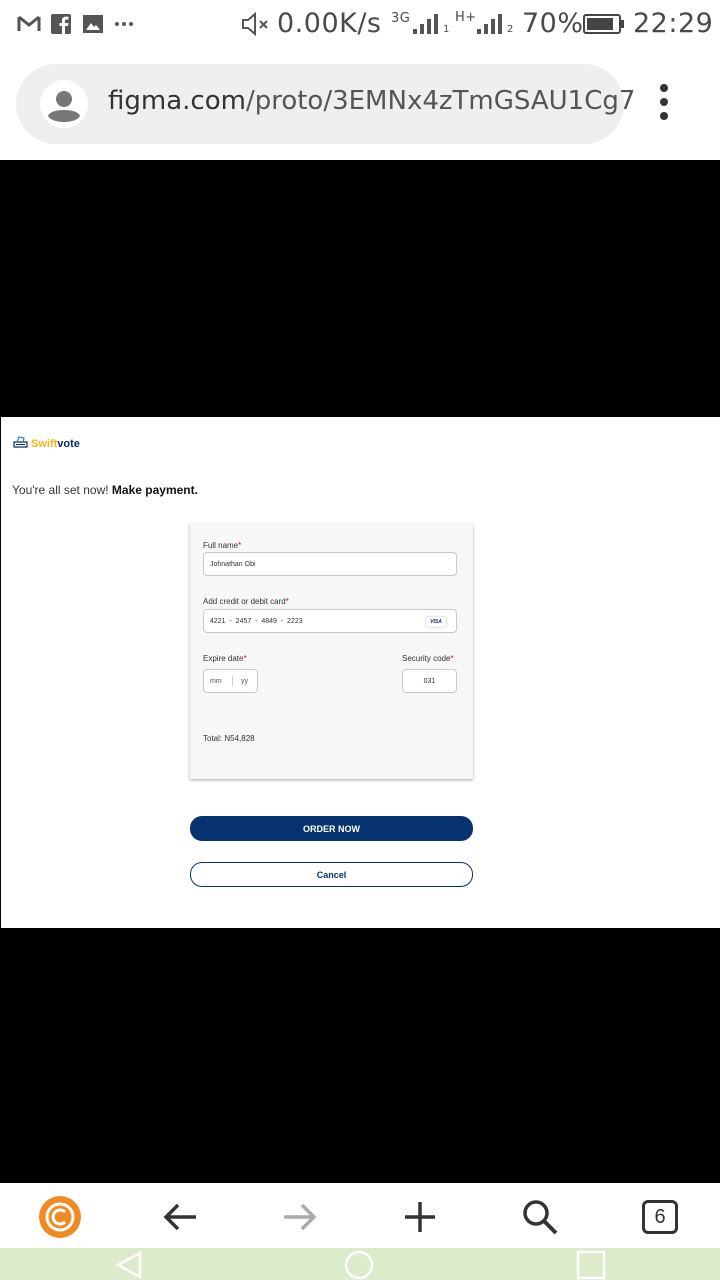 The height and width of the screenshot is (1285, 720). Describe the element at coordinates (664, 104) in the screenshot. I see `overflow-menu-icon` at that location.